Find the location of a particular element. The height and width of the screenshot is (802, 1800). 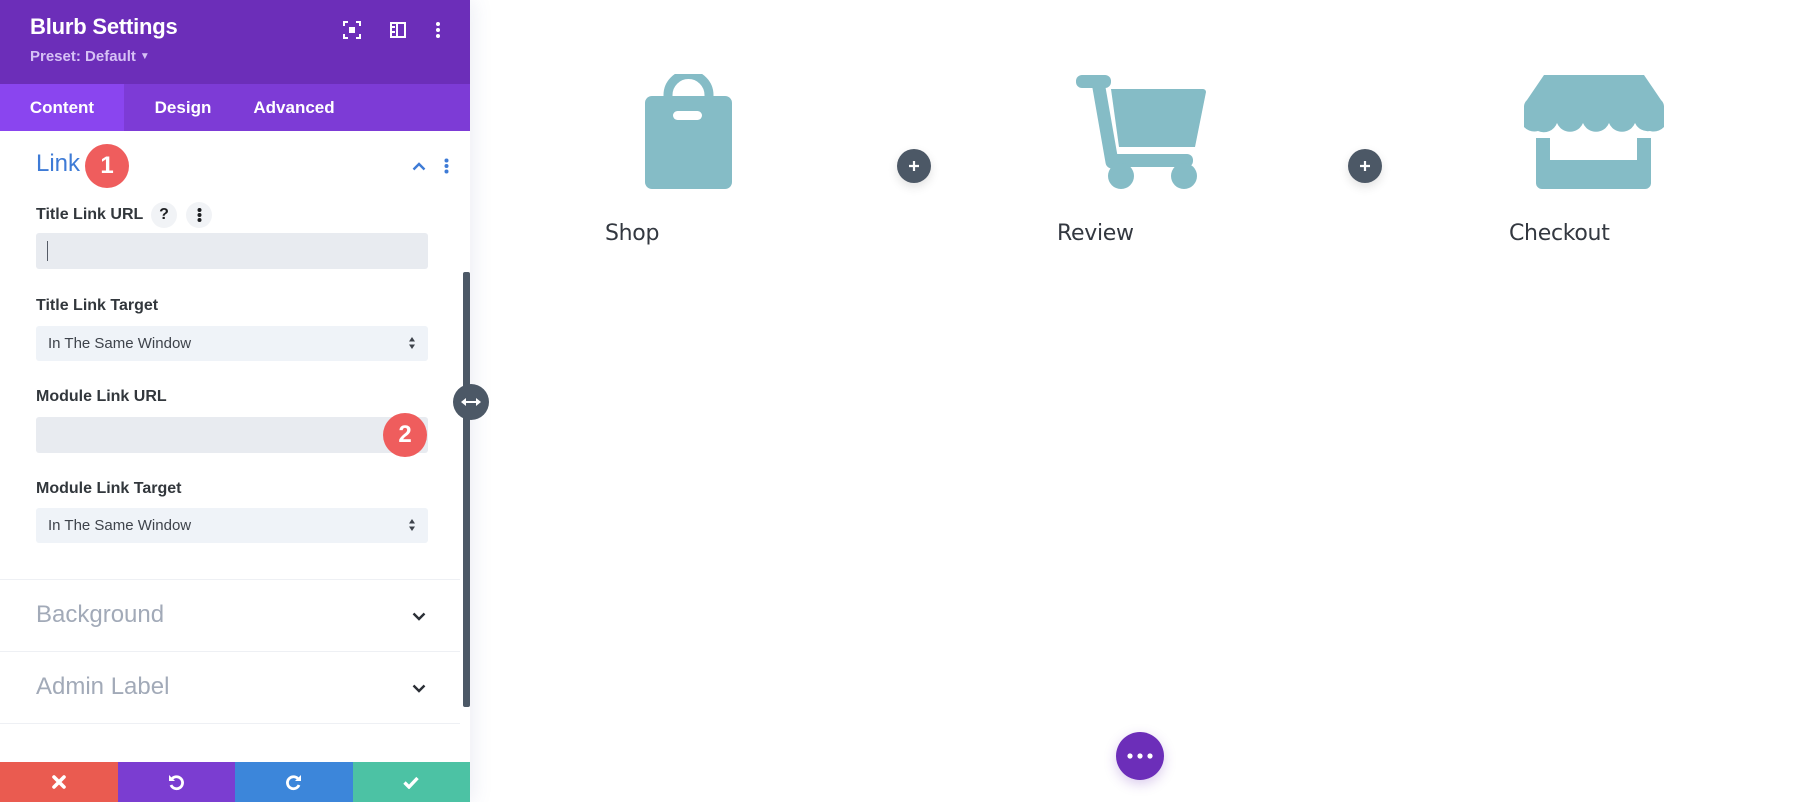

title-link-target-label: Title Link Target is located at coordinates (97, 305).